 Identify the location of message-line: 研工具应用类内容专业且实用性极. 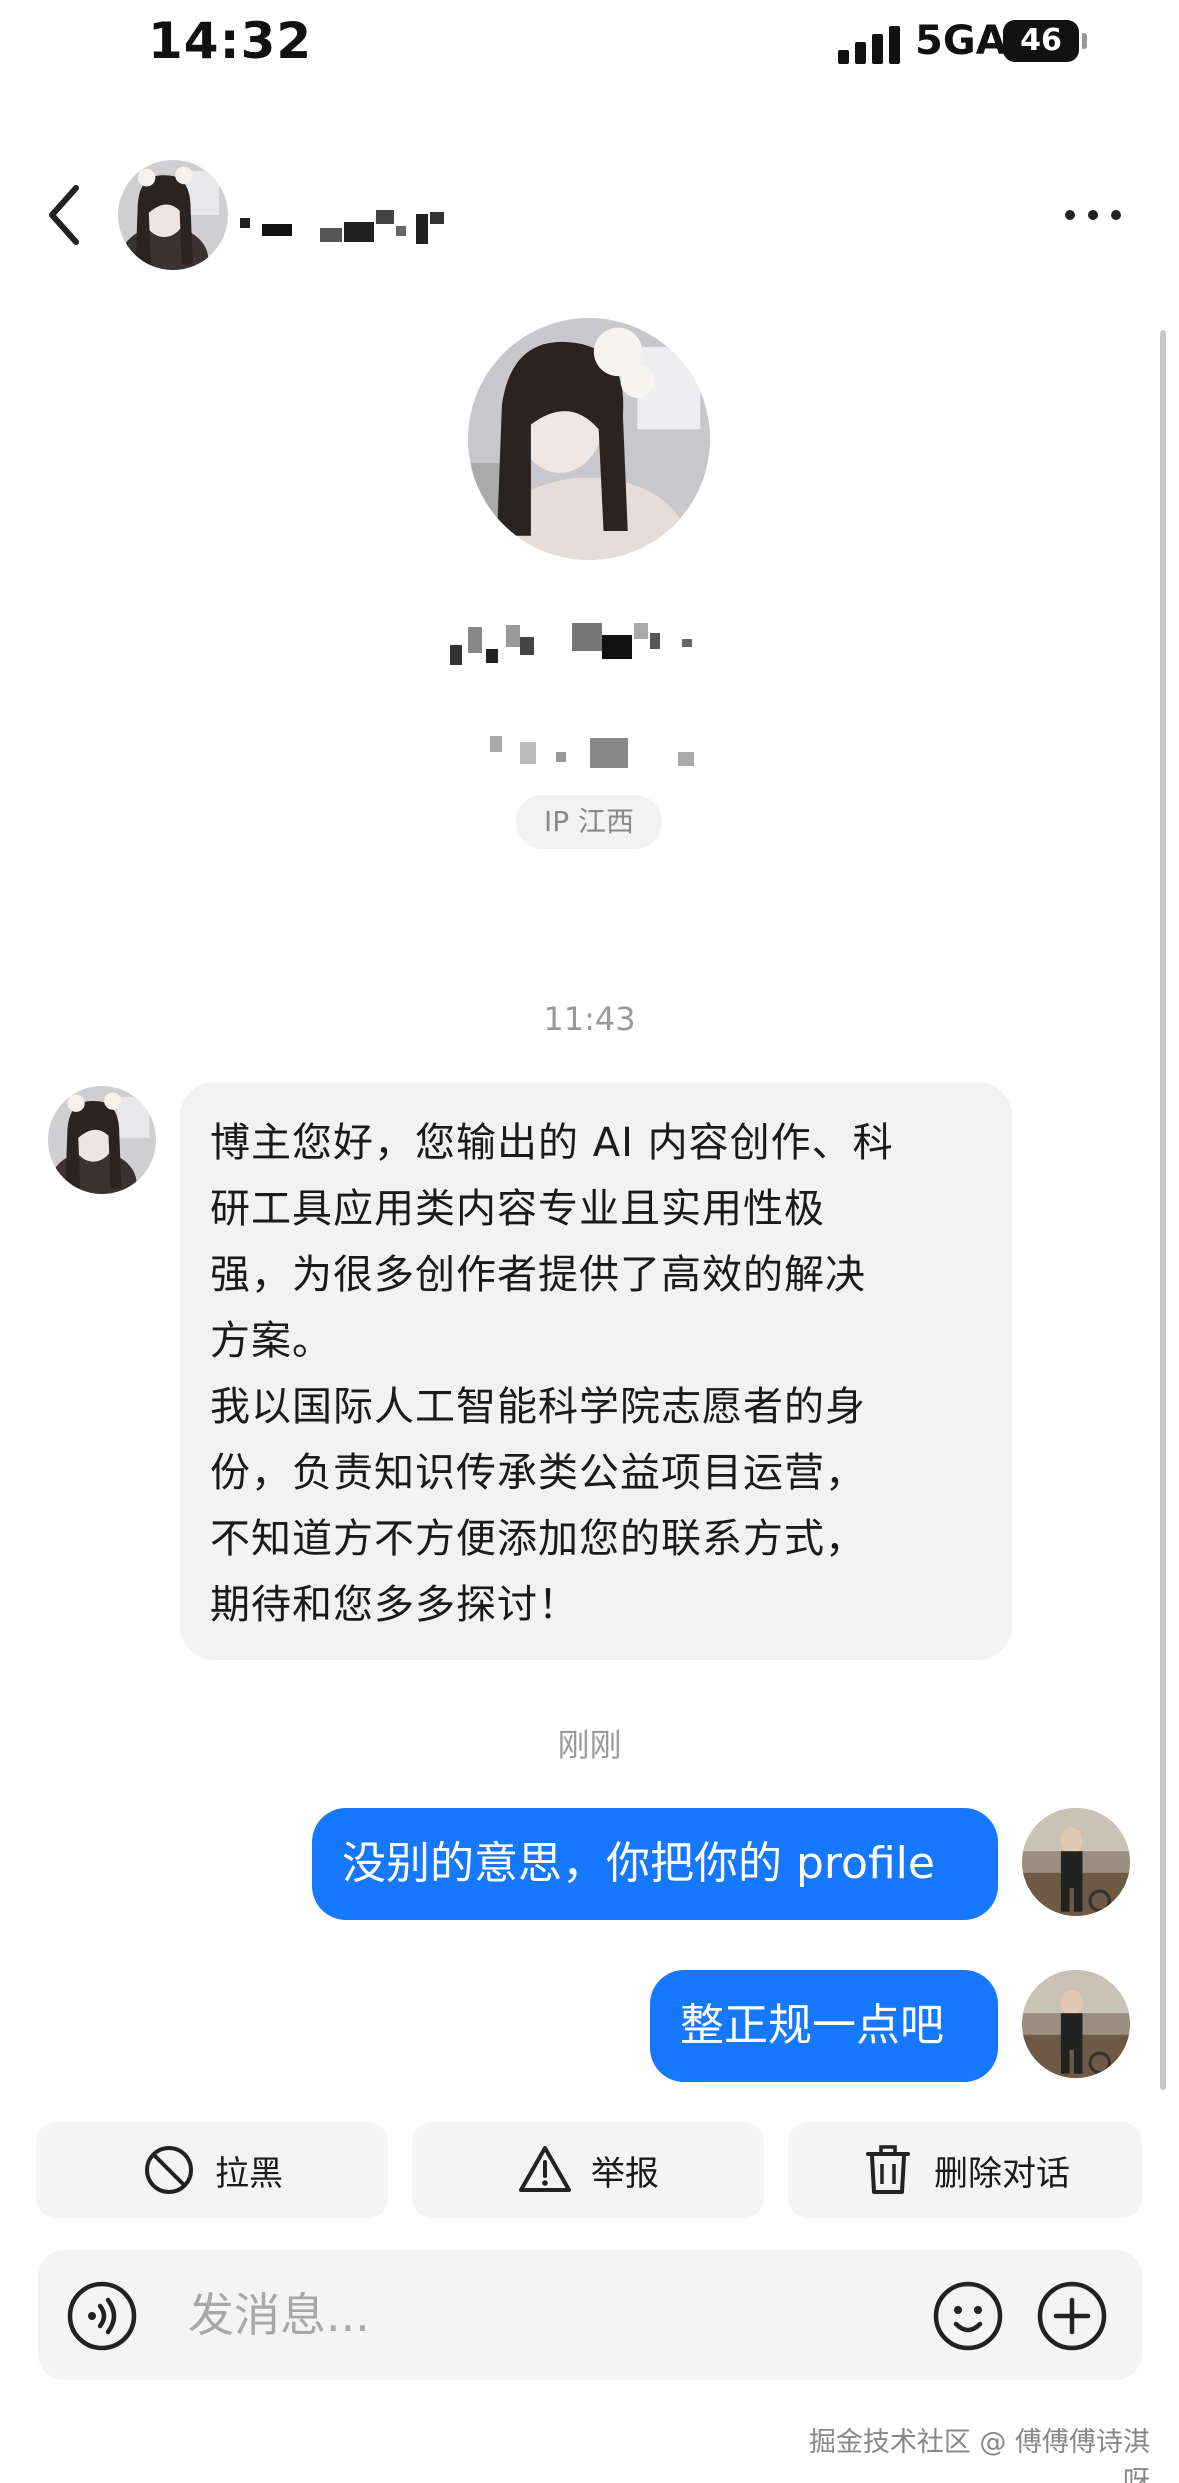
(517, 1209).